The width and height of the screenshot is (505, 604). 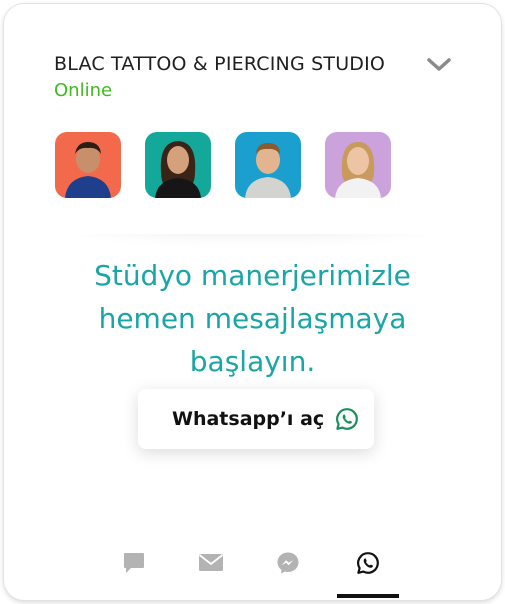 I want to click on tab-email, so click(x=210, y=563).